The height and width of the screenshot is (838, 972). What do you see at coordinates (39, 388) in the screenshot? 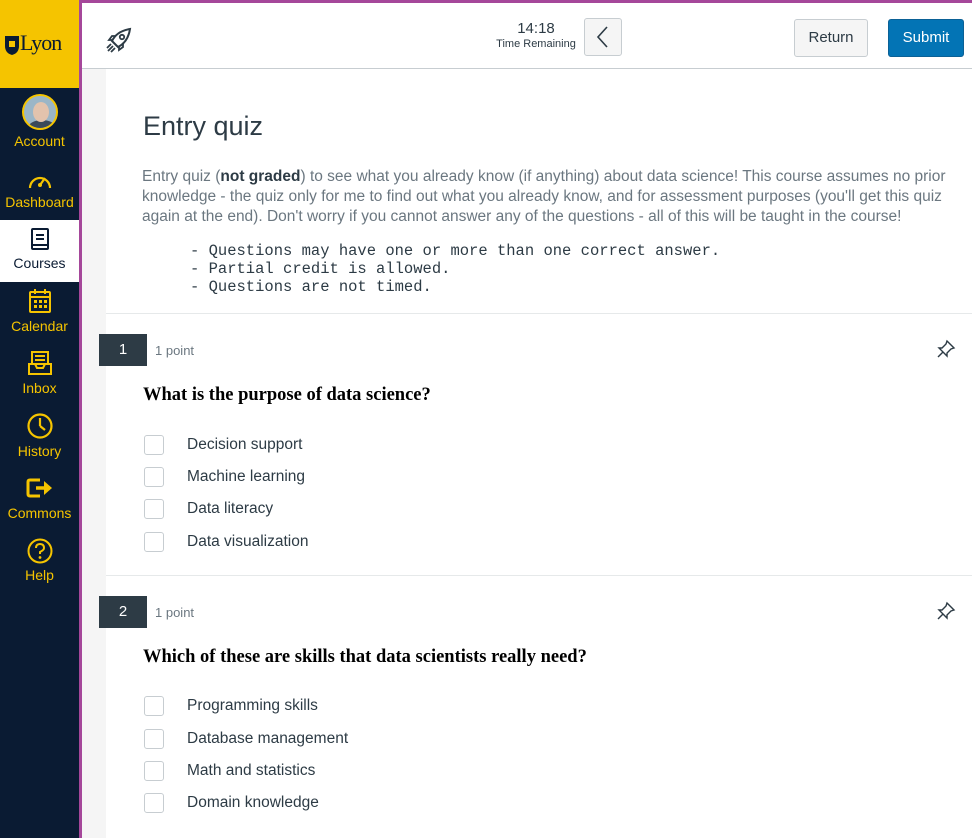
I see `nav-label-inbox: Inbox` at bounding box center [39, 388].